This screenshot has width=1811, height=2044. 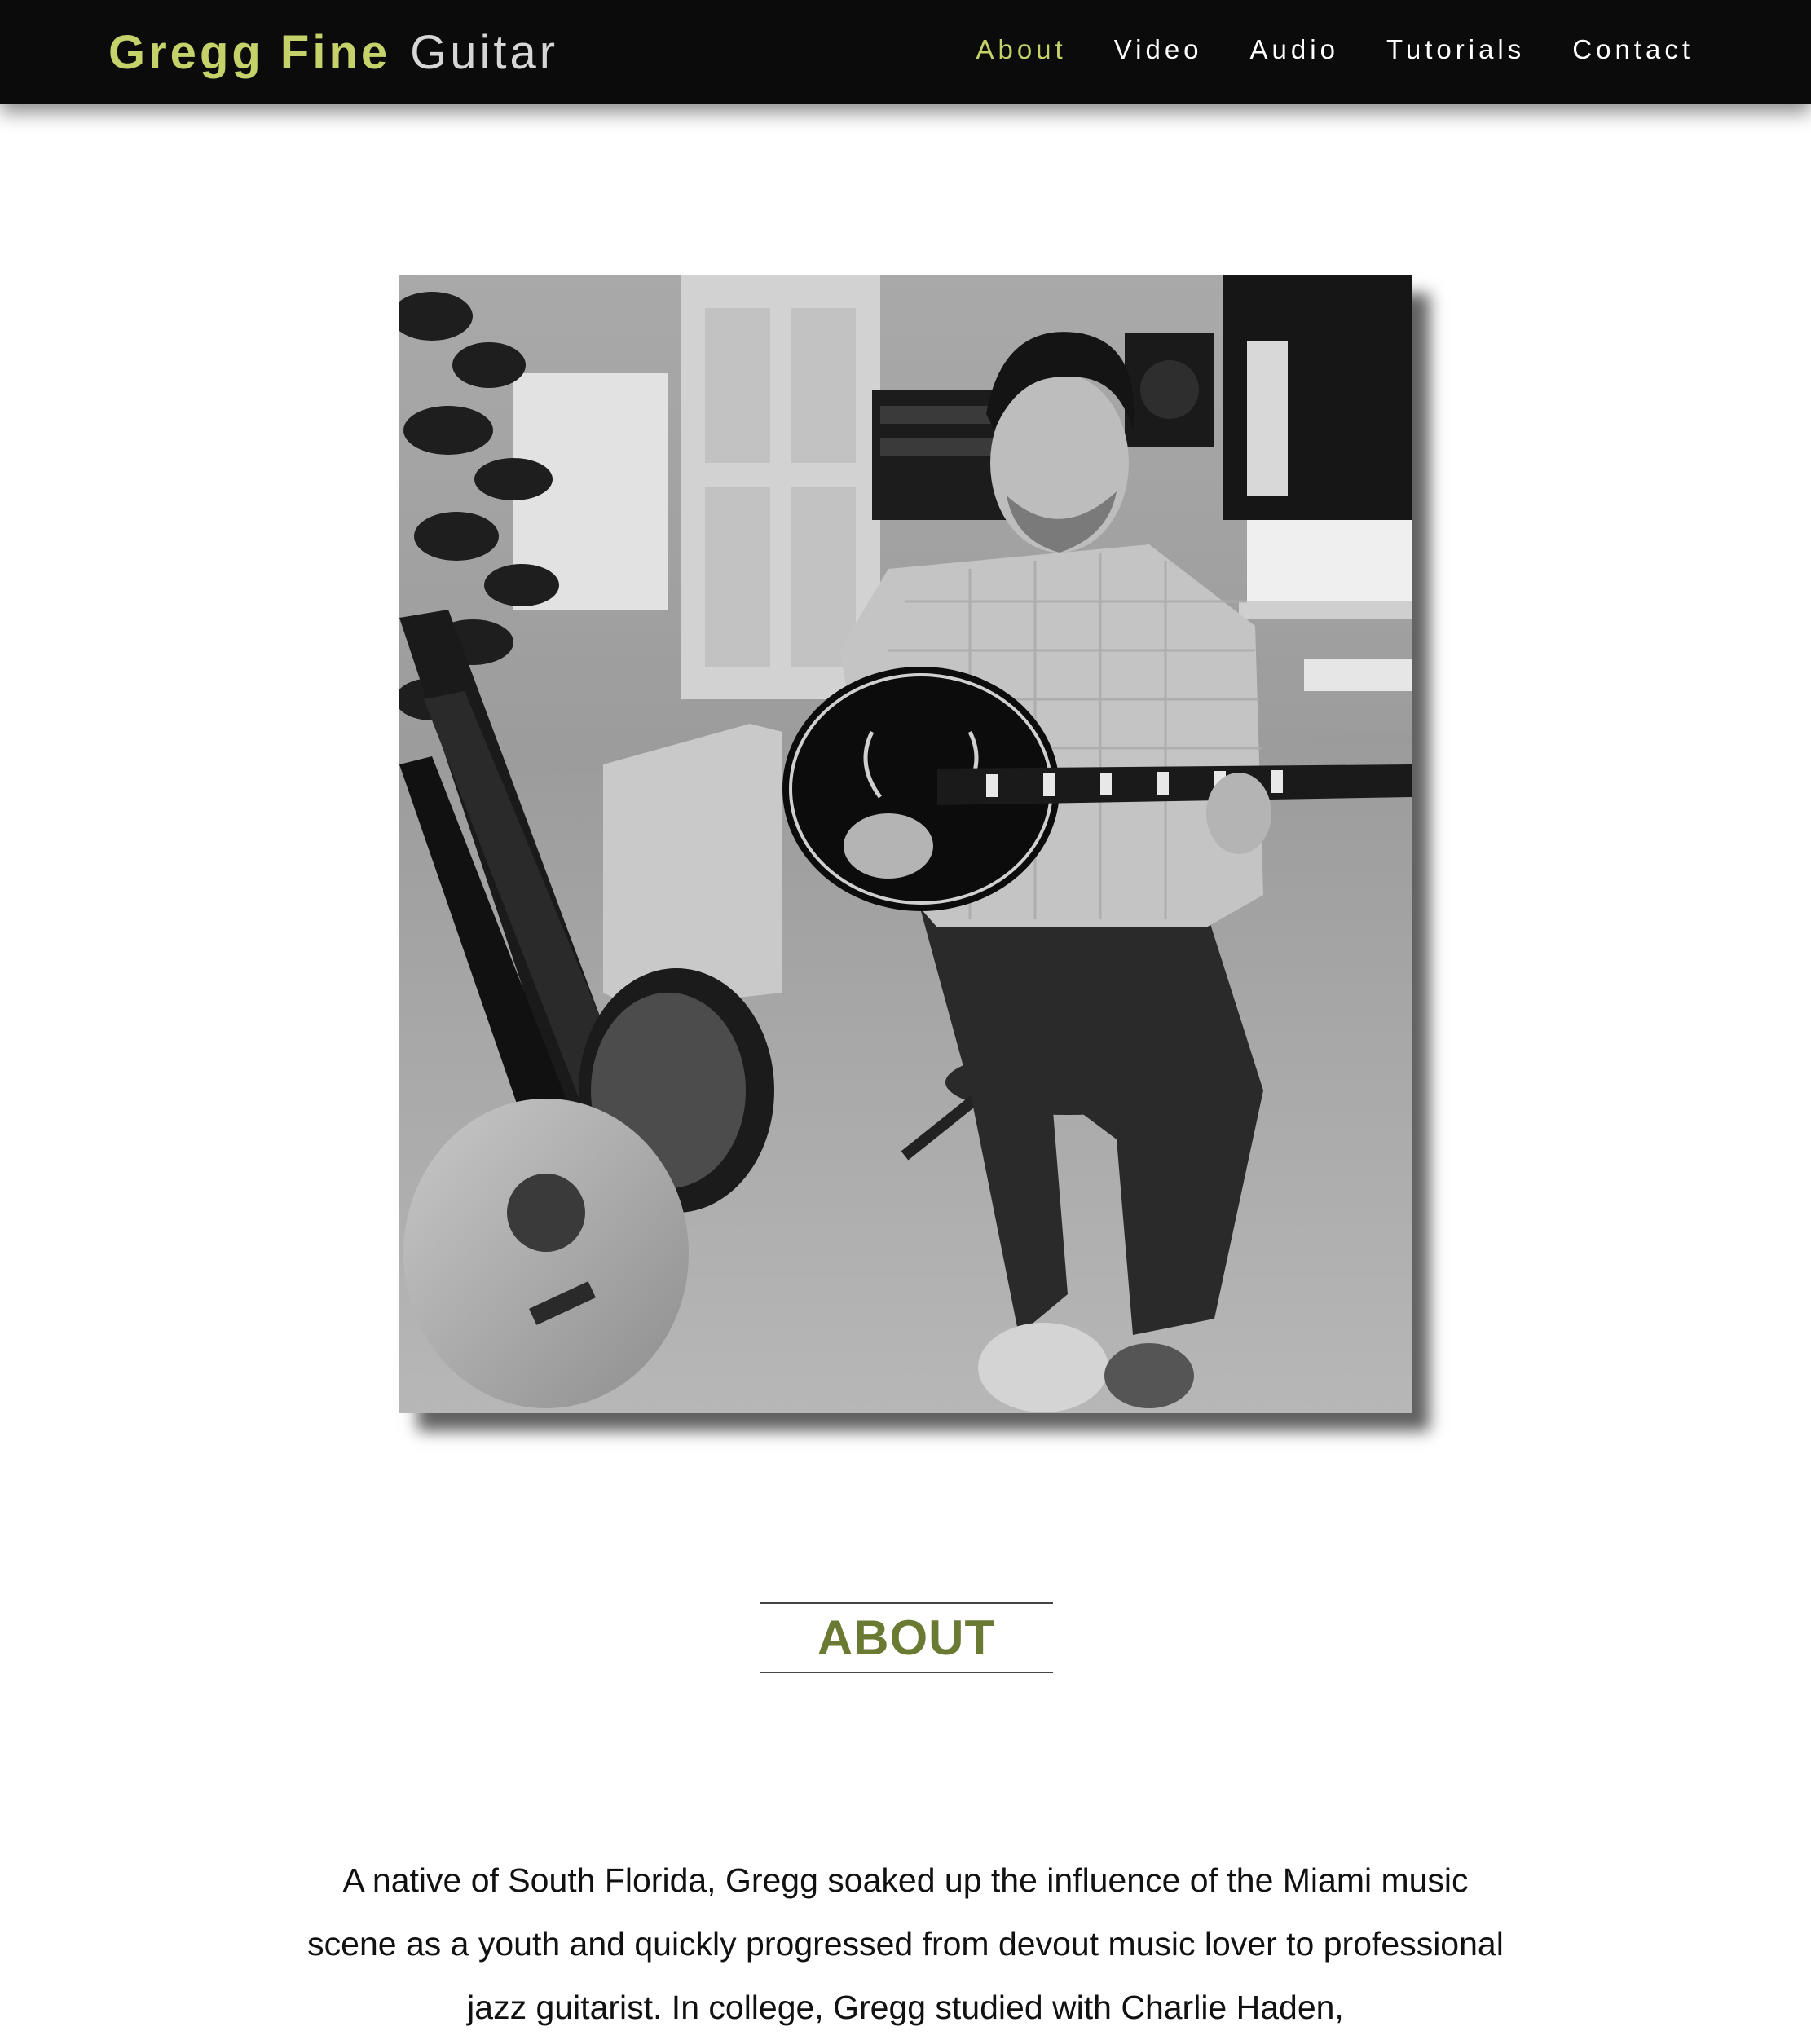 What do you see at coordinates (249, 52) in the screenshot?
I see `logo-name: Gregg Fine` at bounding box center [249, 52].